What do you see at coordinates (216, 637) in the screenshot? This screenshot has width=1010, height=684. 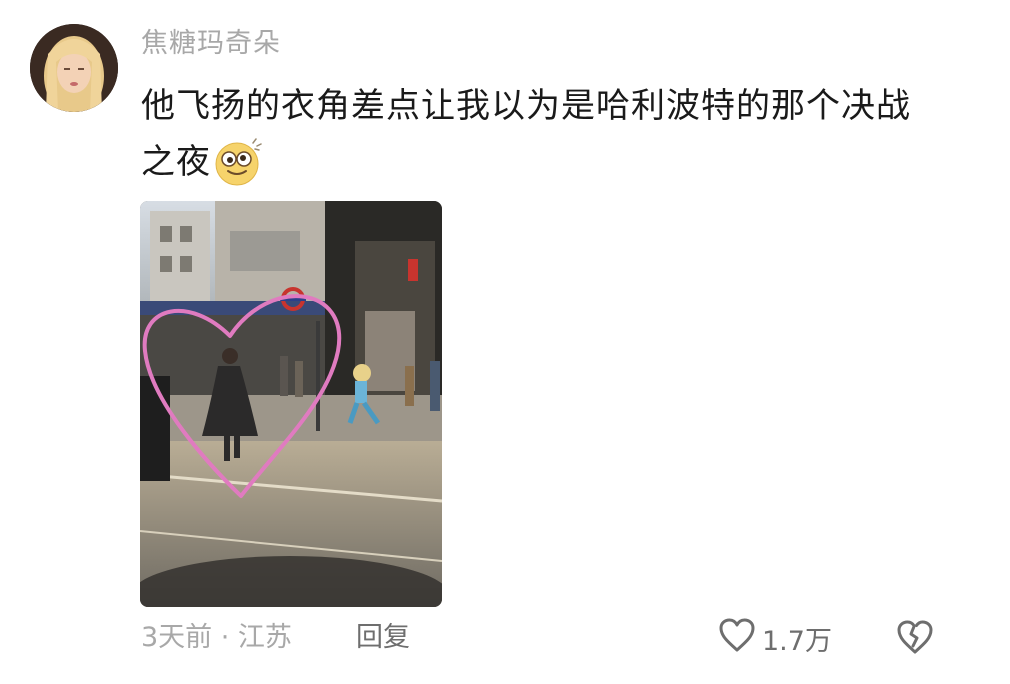 I see `comment-meta: 3天前 · 江苏` at bounding box center [216, 637].